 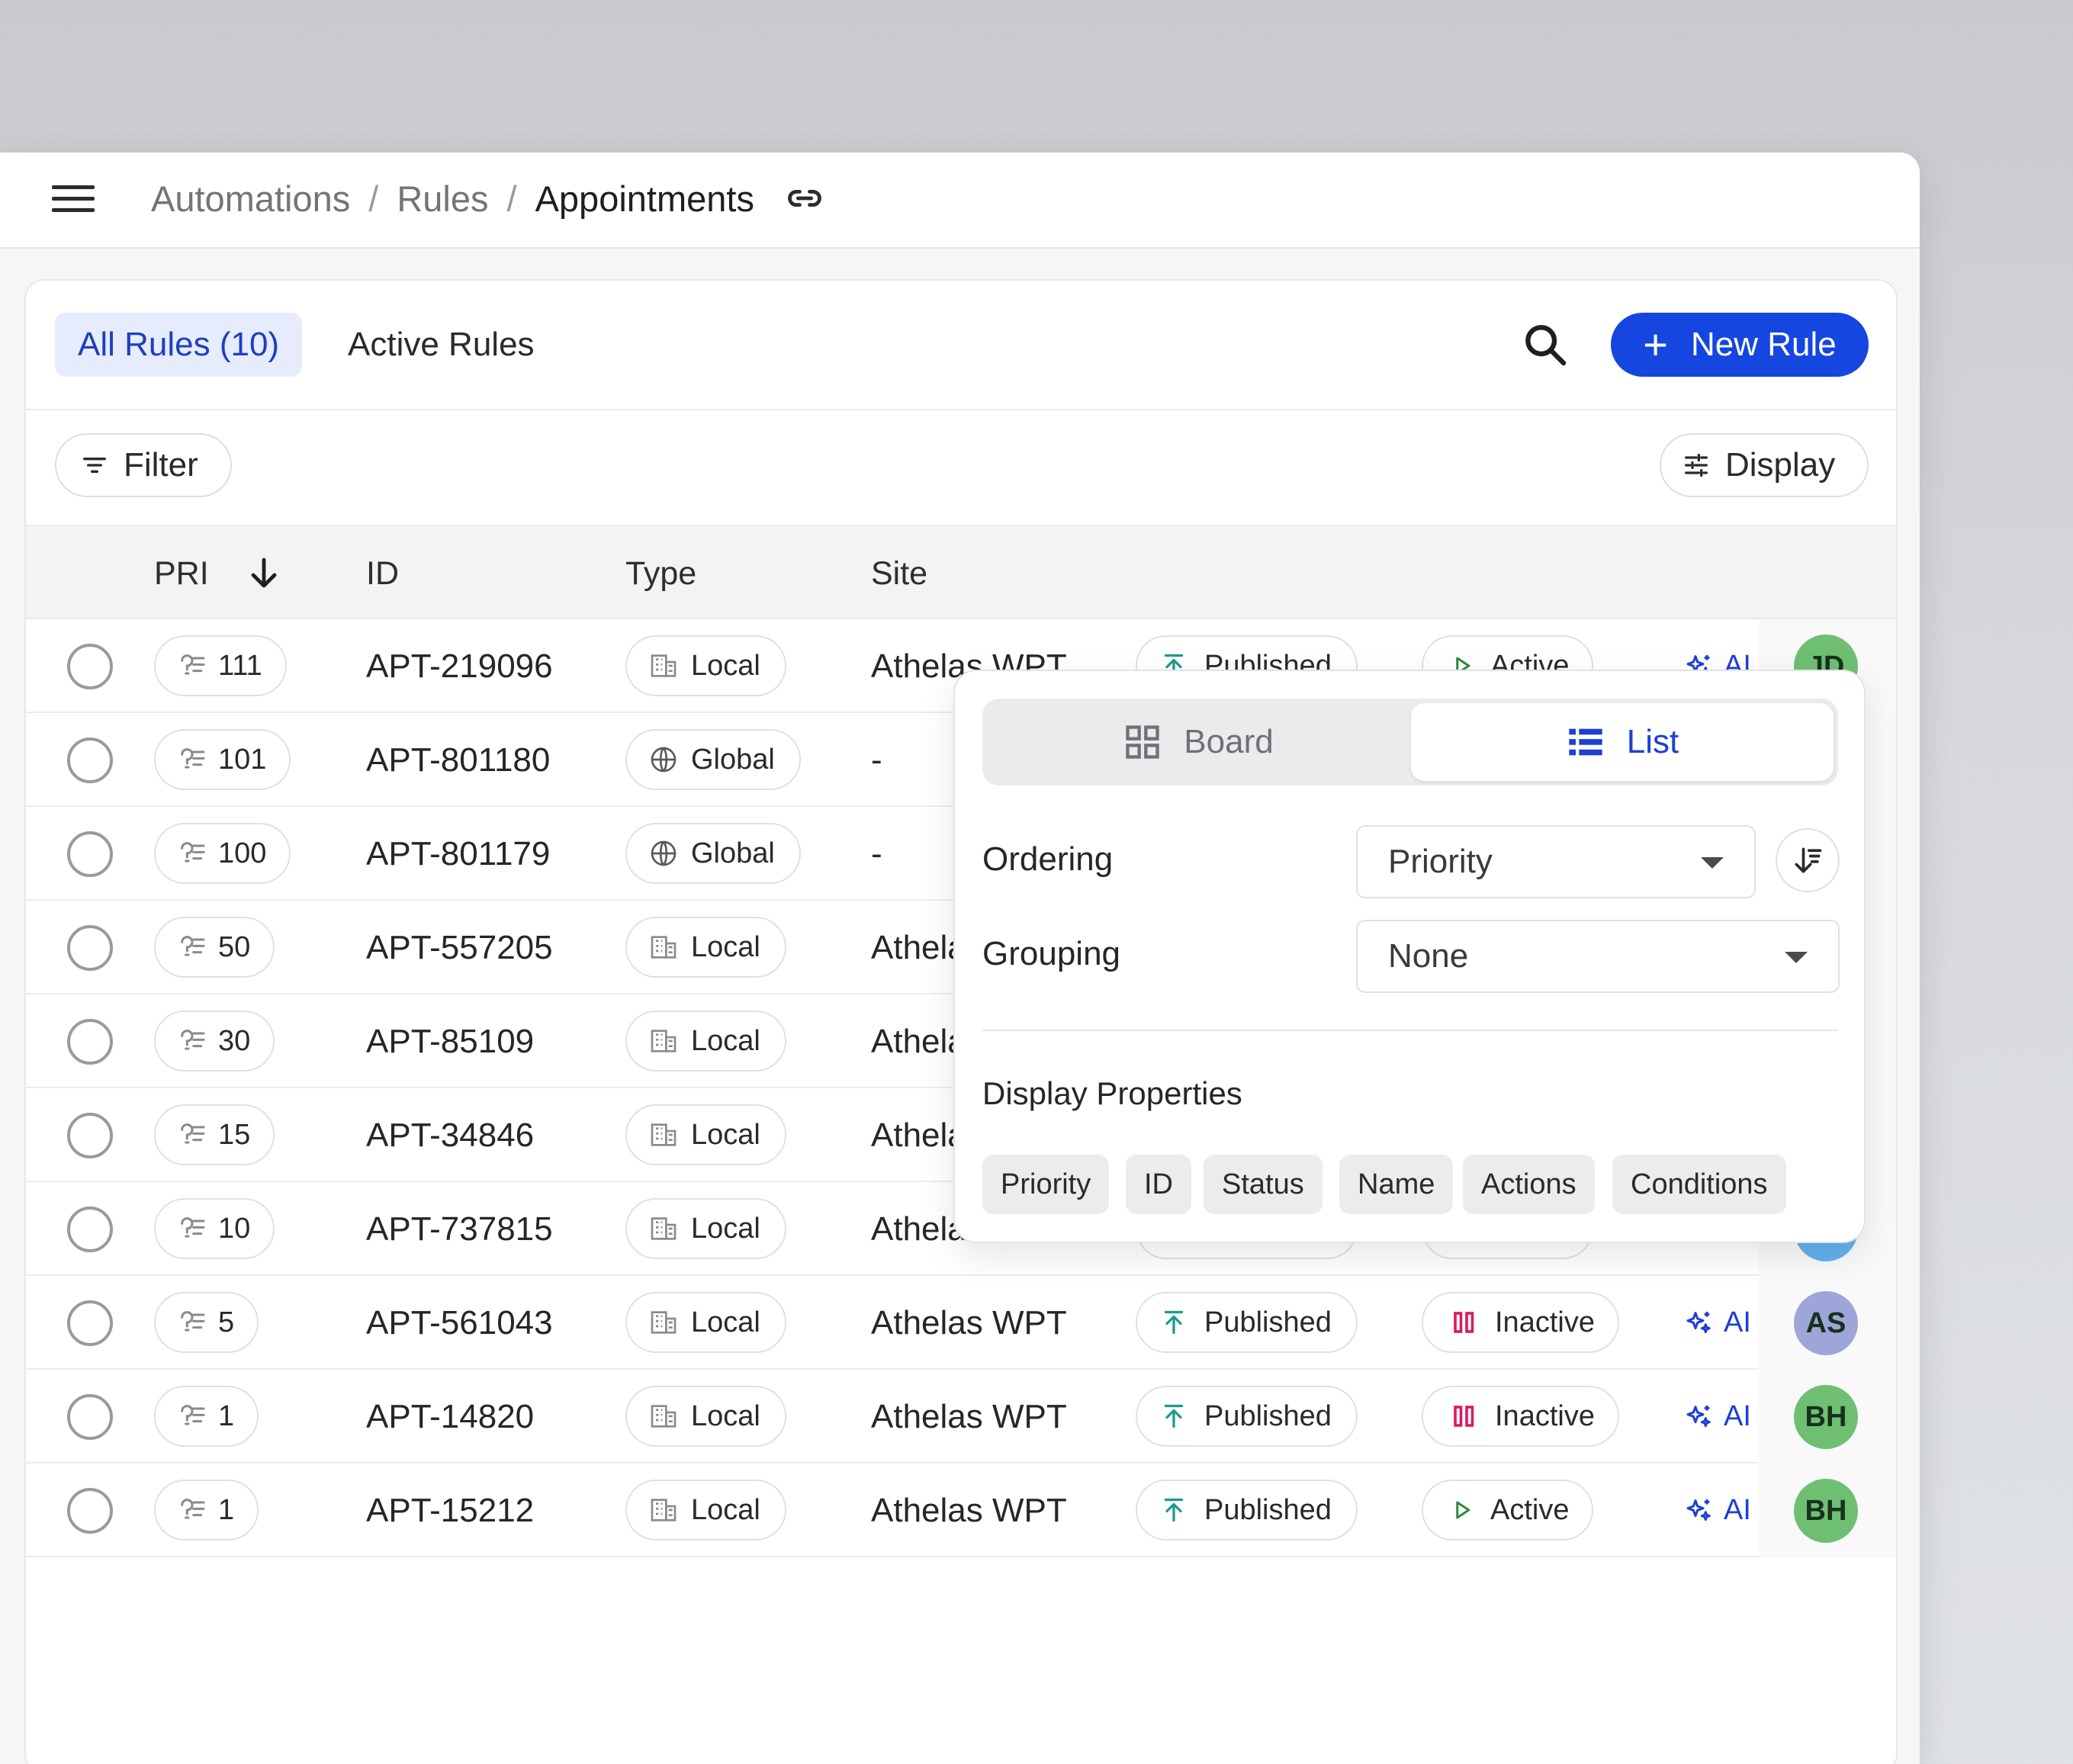 I want to click on header-id: ID, so click(x=382, y=573).